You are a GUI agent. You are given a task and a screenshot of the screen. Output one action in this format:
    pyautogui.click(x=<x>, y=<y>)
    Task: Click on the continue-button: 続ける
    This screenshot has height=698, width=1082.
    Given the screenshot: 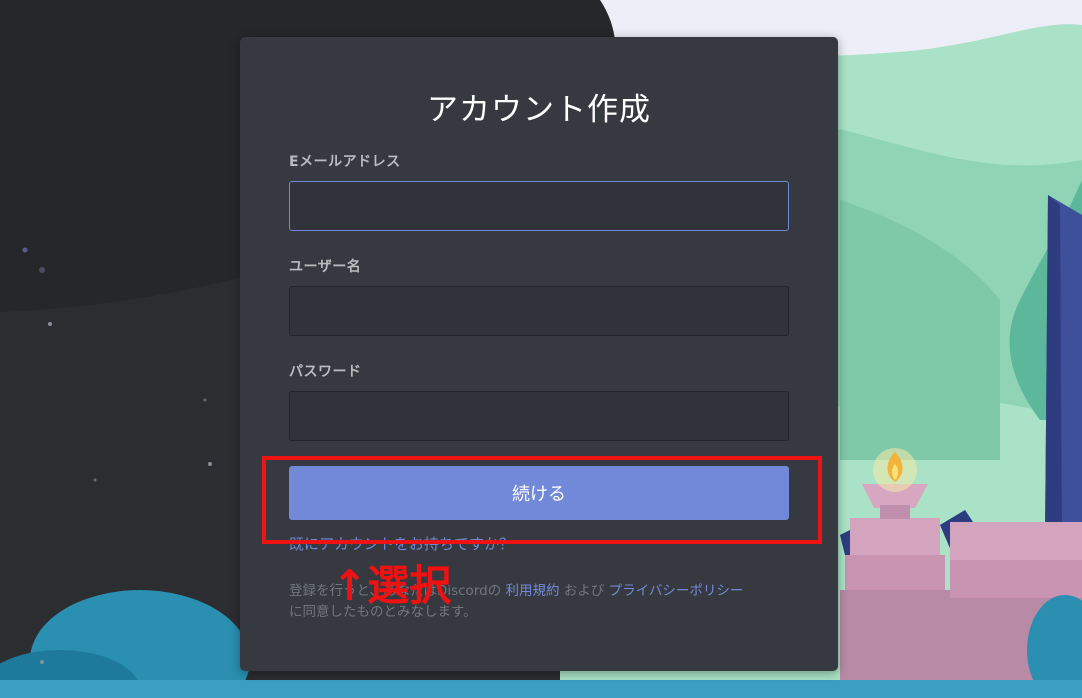 What is the action you would take?
    pyautogui.click(x=539, y=493)
    